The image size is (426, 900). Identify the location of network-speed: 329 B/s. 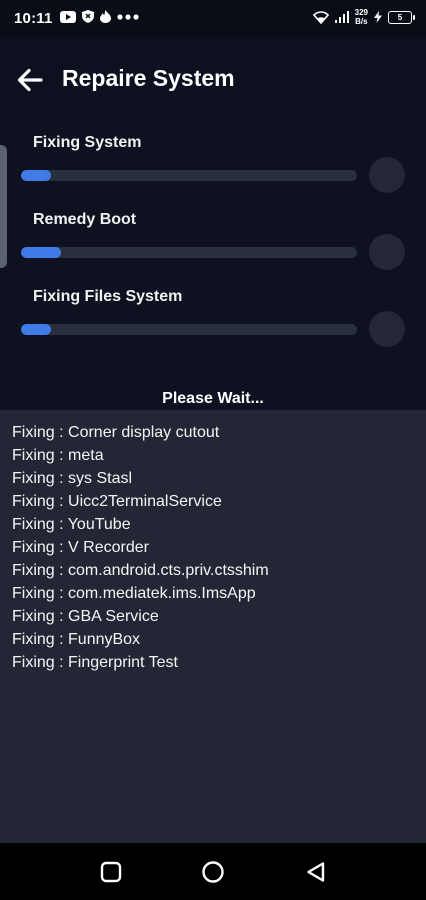
(361, 17).